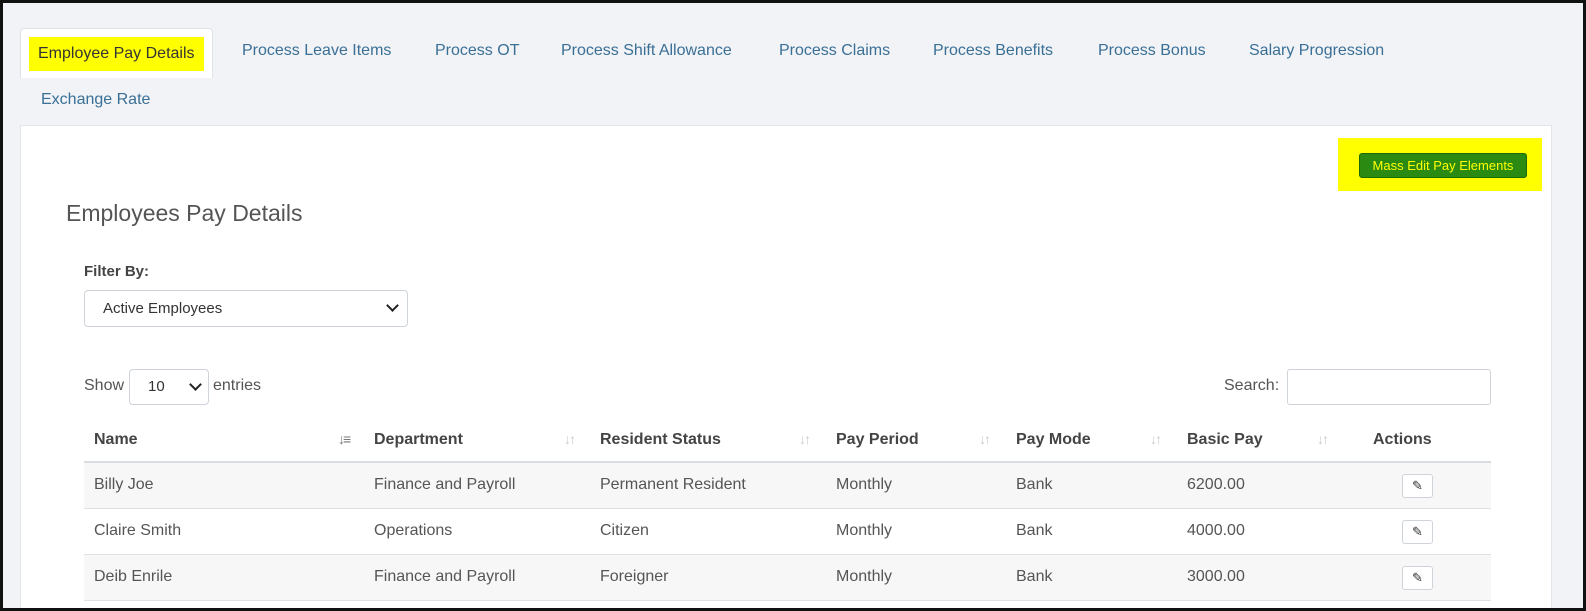  Describe the element at coordinates (184, 213) in the screenshot. I see `page-title: Employees Pay Details` at that location.